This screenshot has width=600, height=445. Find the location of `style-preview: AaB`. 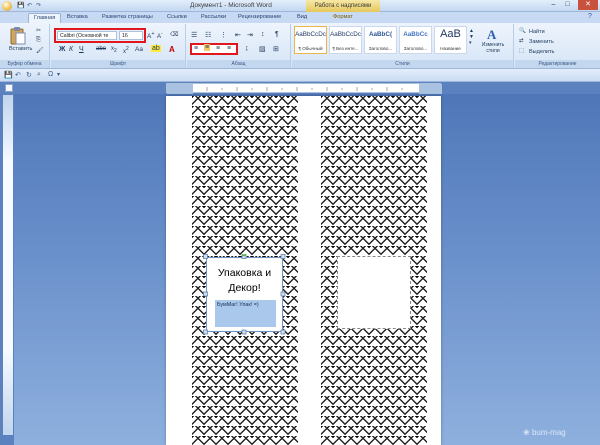

style-preview: AaB is located at coordinates (450, 34).